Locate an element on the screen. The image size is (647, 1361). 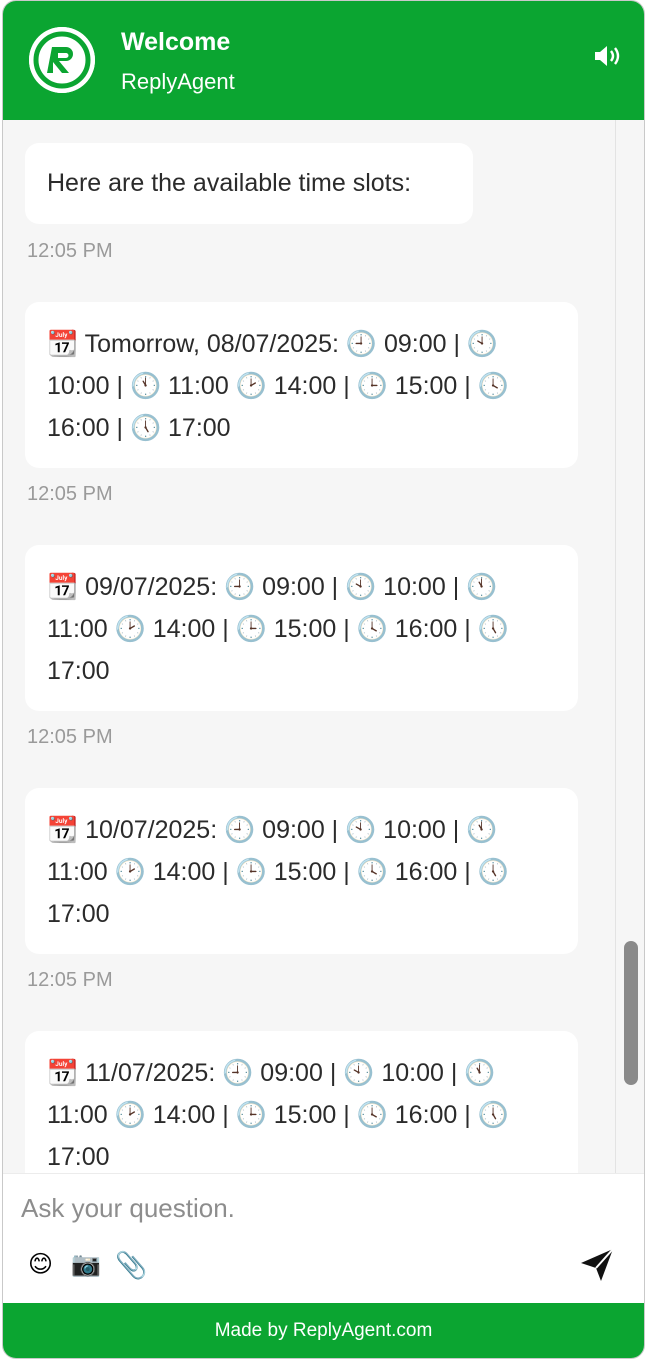
replyagent-logo-icon is located at coordinates (62, 60).